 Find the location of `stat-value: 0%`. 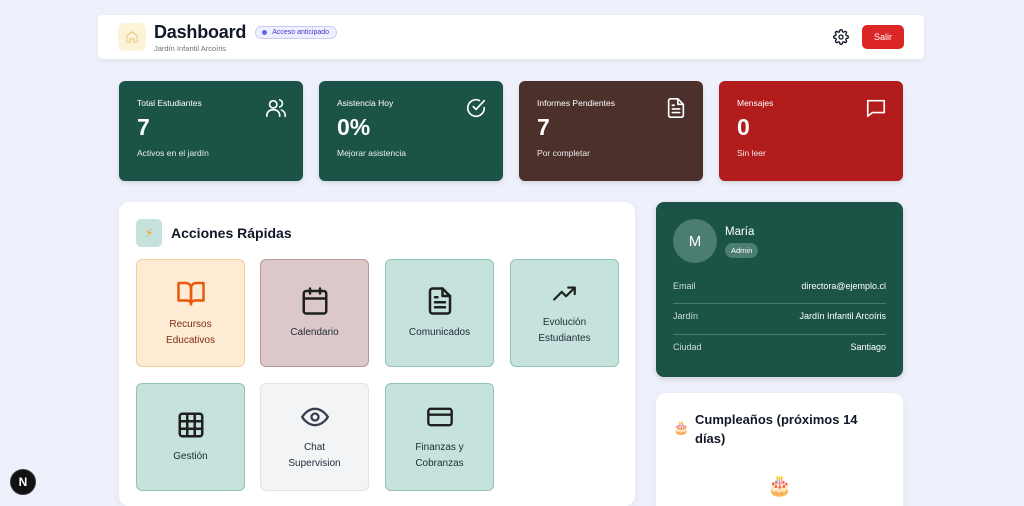

stat-value: 0% is located at coordinates (354, 127).